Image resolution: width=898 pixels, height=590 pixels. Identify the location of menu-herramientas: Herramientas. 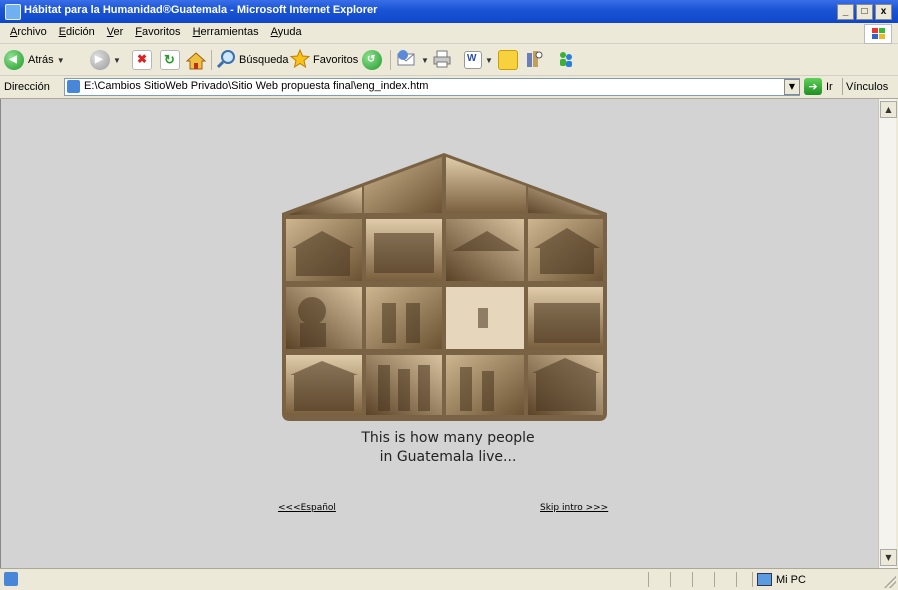
(226, 32).